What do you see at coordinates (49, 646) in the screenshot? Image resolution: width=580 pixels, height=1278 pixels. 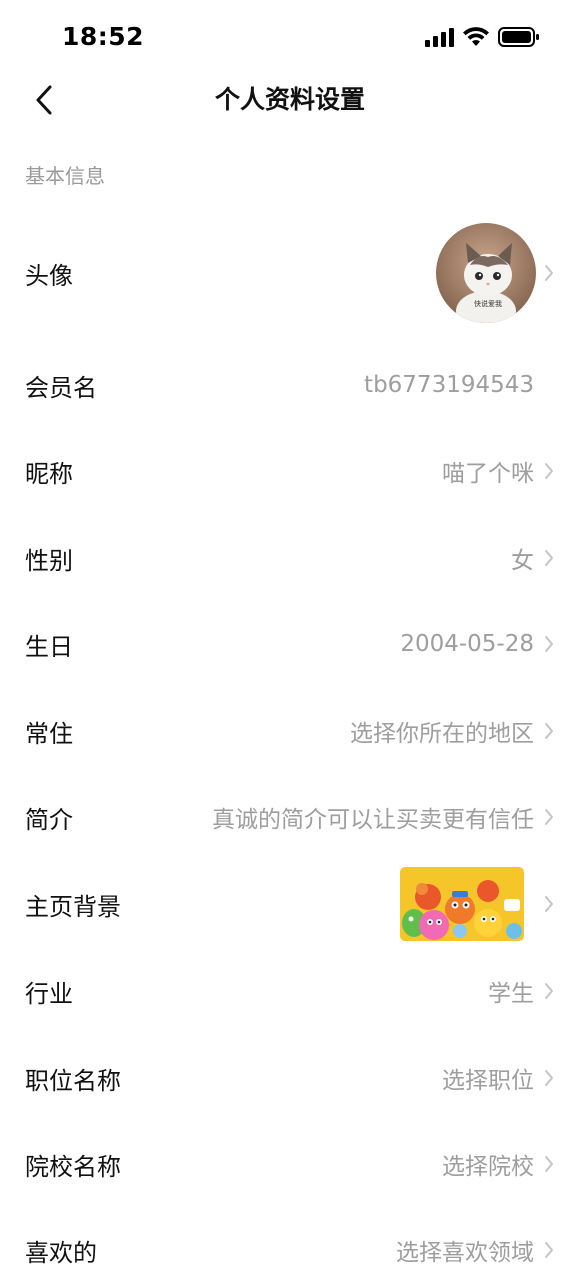 I see `row-label: 生日` at bounding box center [49, 646].